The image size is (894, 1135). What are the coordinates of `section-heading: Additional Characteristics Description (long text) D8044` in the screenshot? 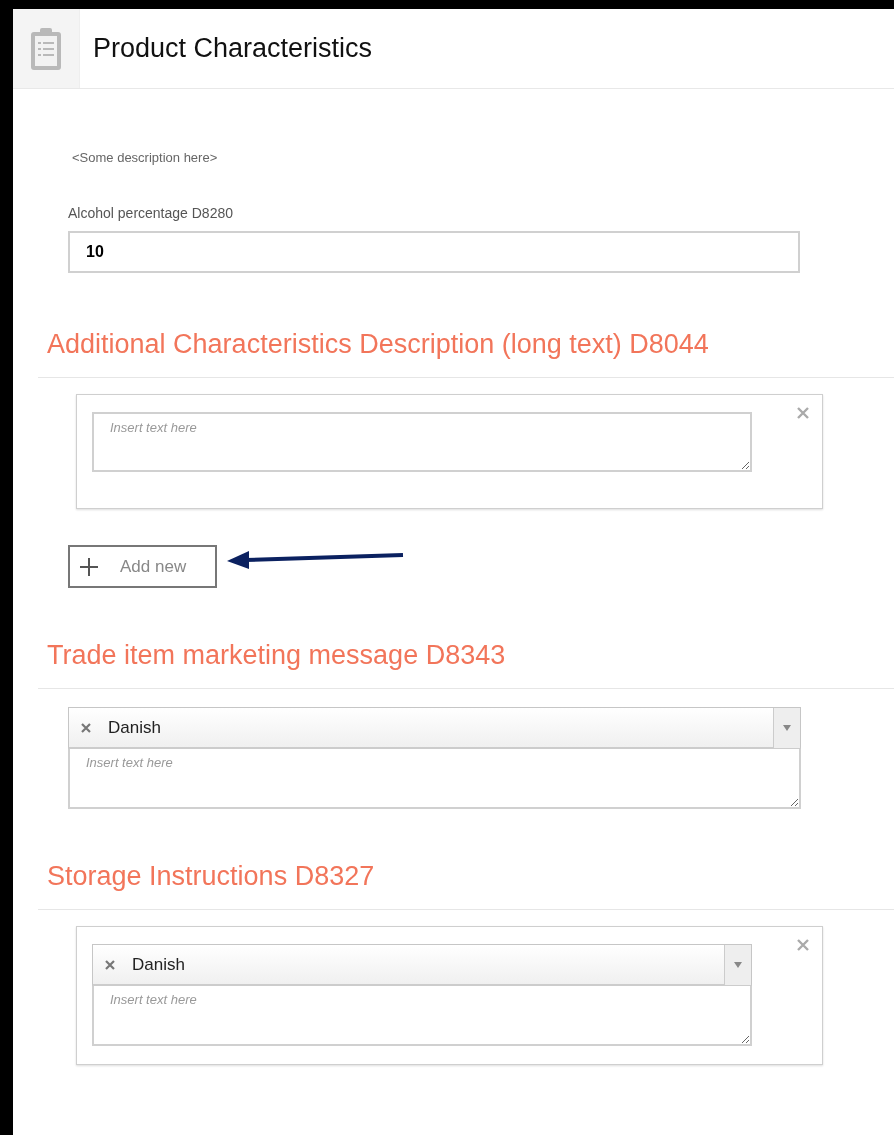 It's located at (378, 344).